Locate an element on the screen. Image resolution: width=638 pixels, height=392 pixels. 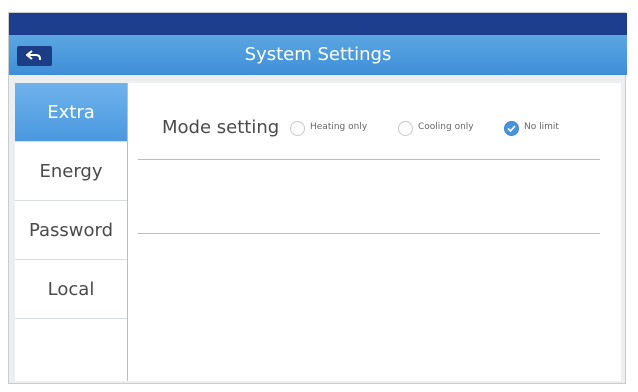
page-title: System Settings is located at coordinates (318, 54).